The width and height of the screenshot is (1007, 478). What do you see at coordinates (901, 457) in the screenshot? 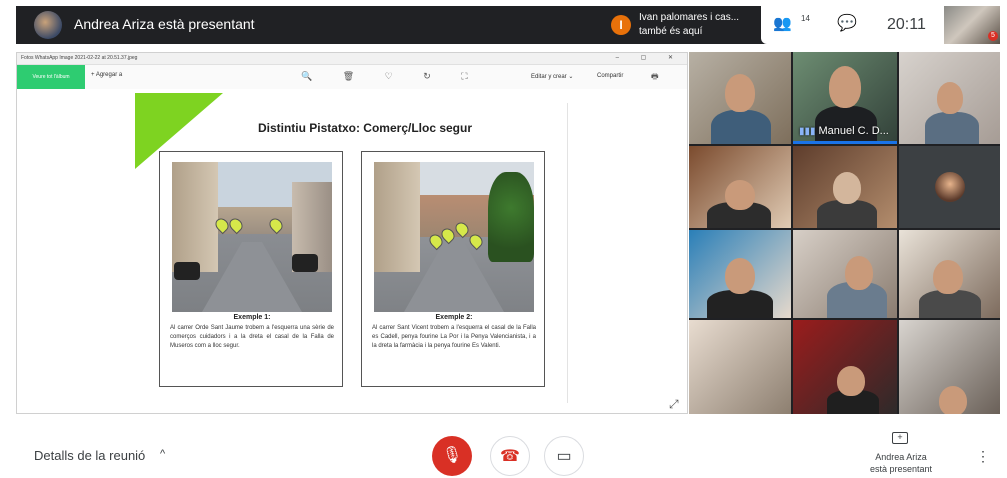
I see `presenting-status-name: Andrea Ariza` at bounding box center [901, 457].